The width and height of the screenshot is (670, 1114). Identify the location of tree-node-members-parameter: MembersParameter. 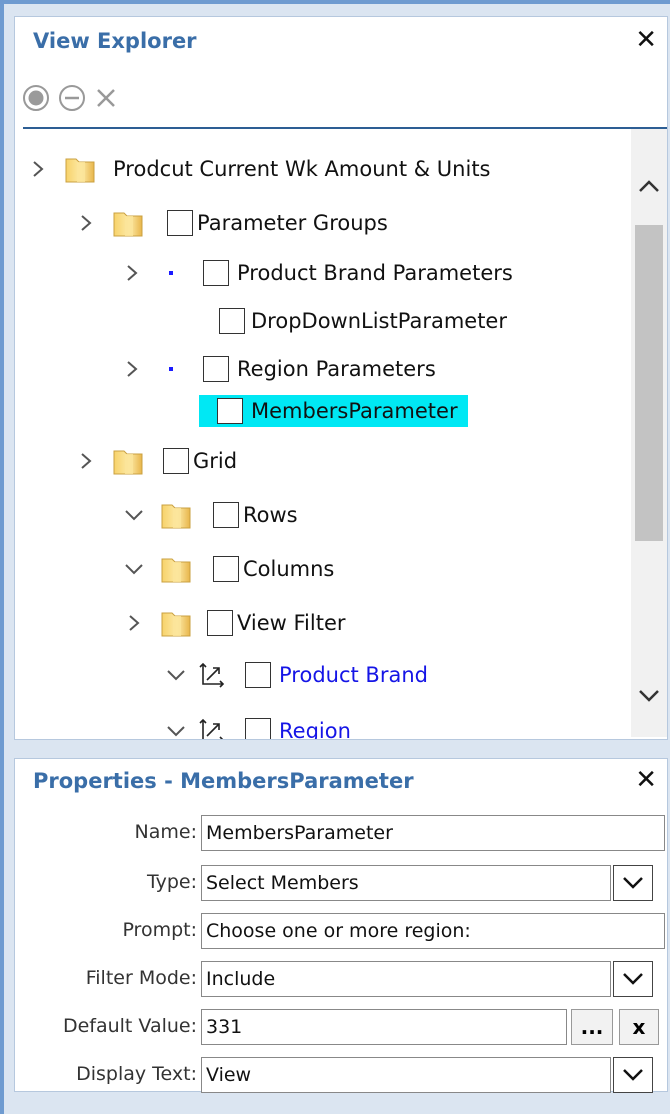
(333, 411).